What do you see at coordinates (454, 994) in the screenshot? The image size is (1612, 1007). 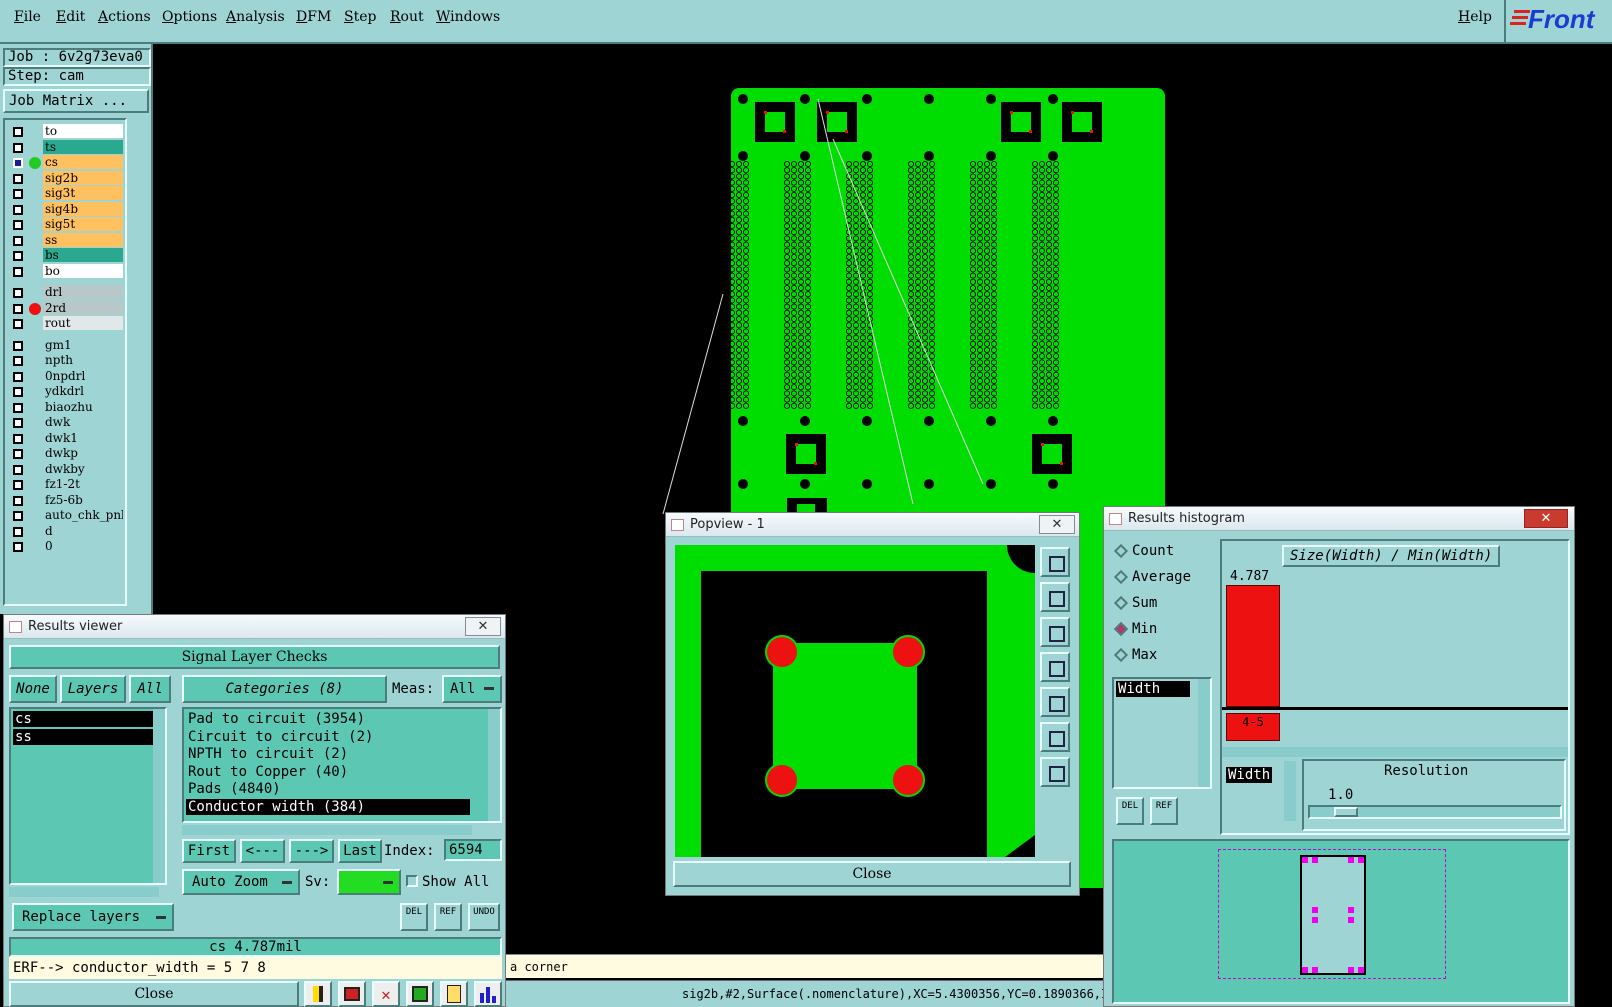 I see `notes-icon` at bounding box center [454, 994].